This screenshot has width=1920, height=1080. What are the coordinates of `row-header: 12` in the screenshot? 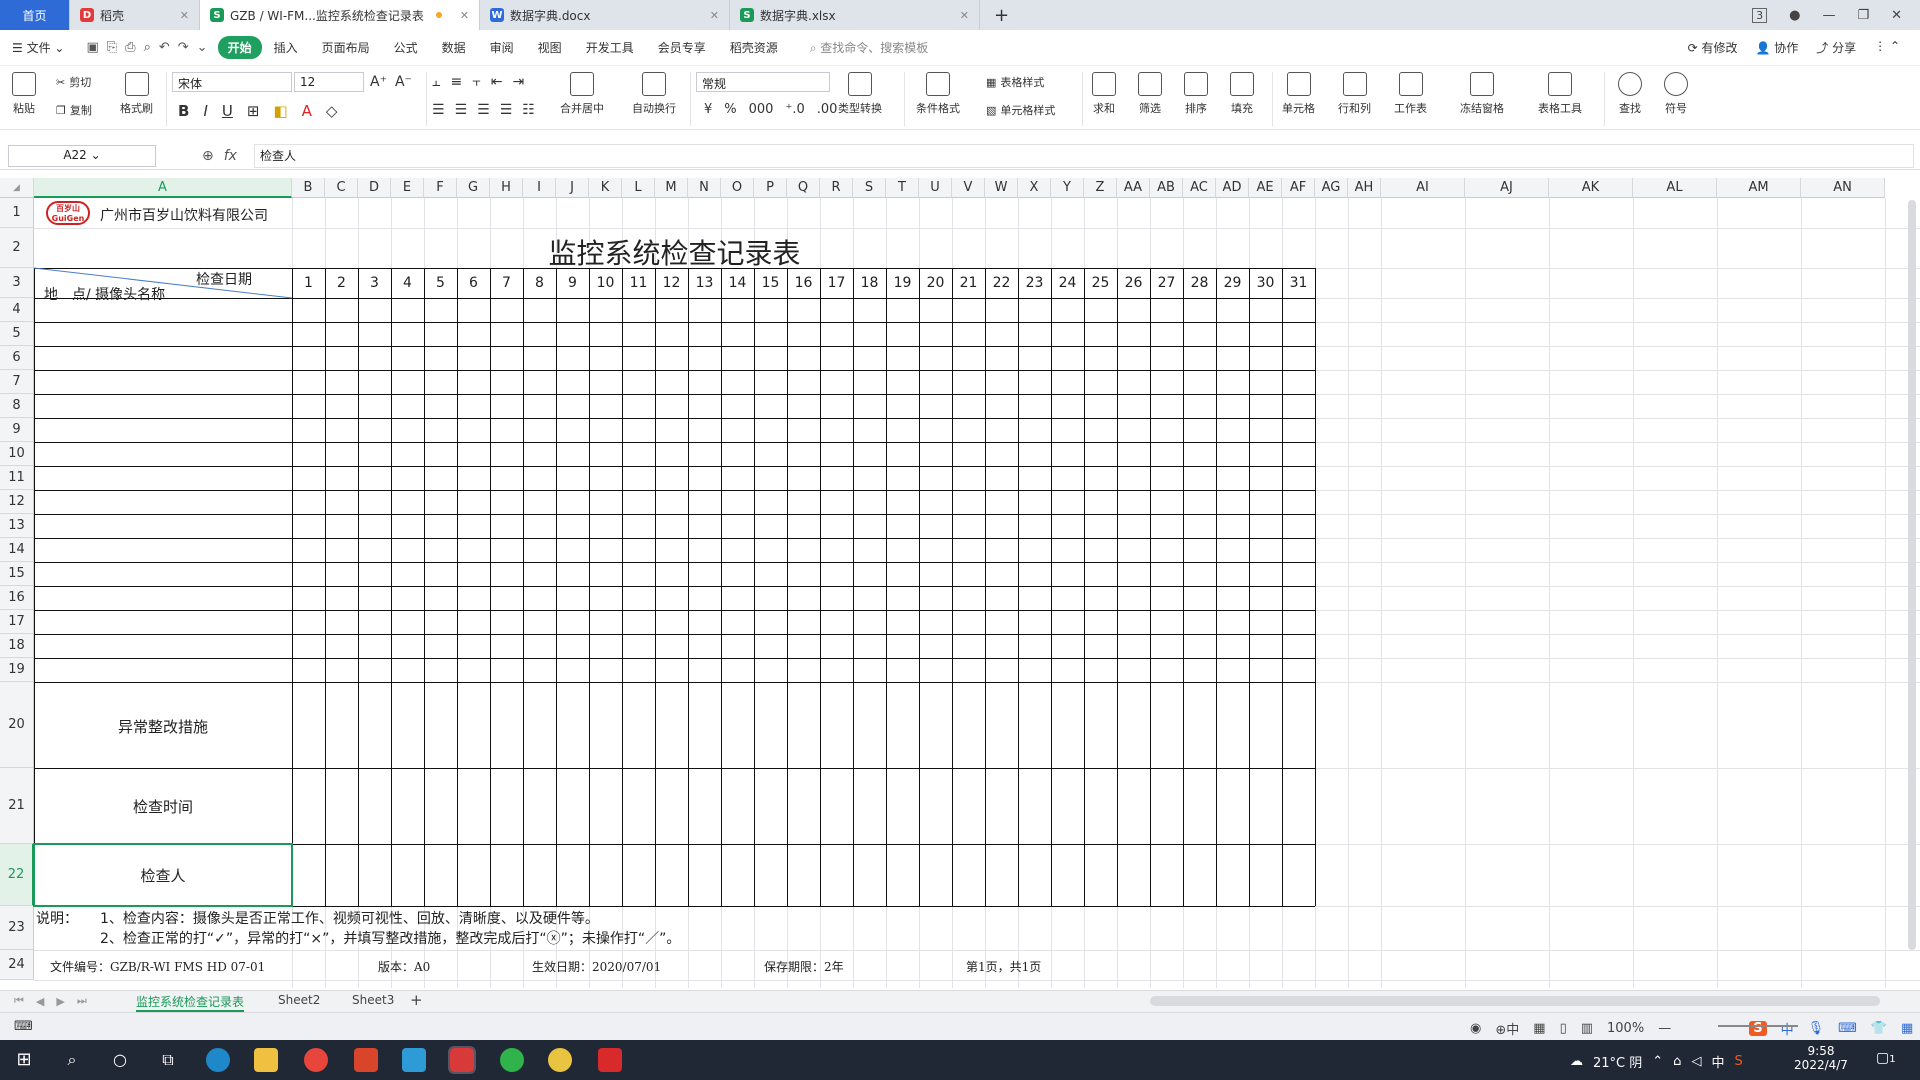 It's located at (17, 502).